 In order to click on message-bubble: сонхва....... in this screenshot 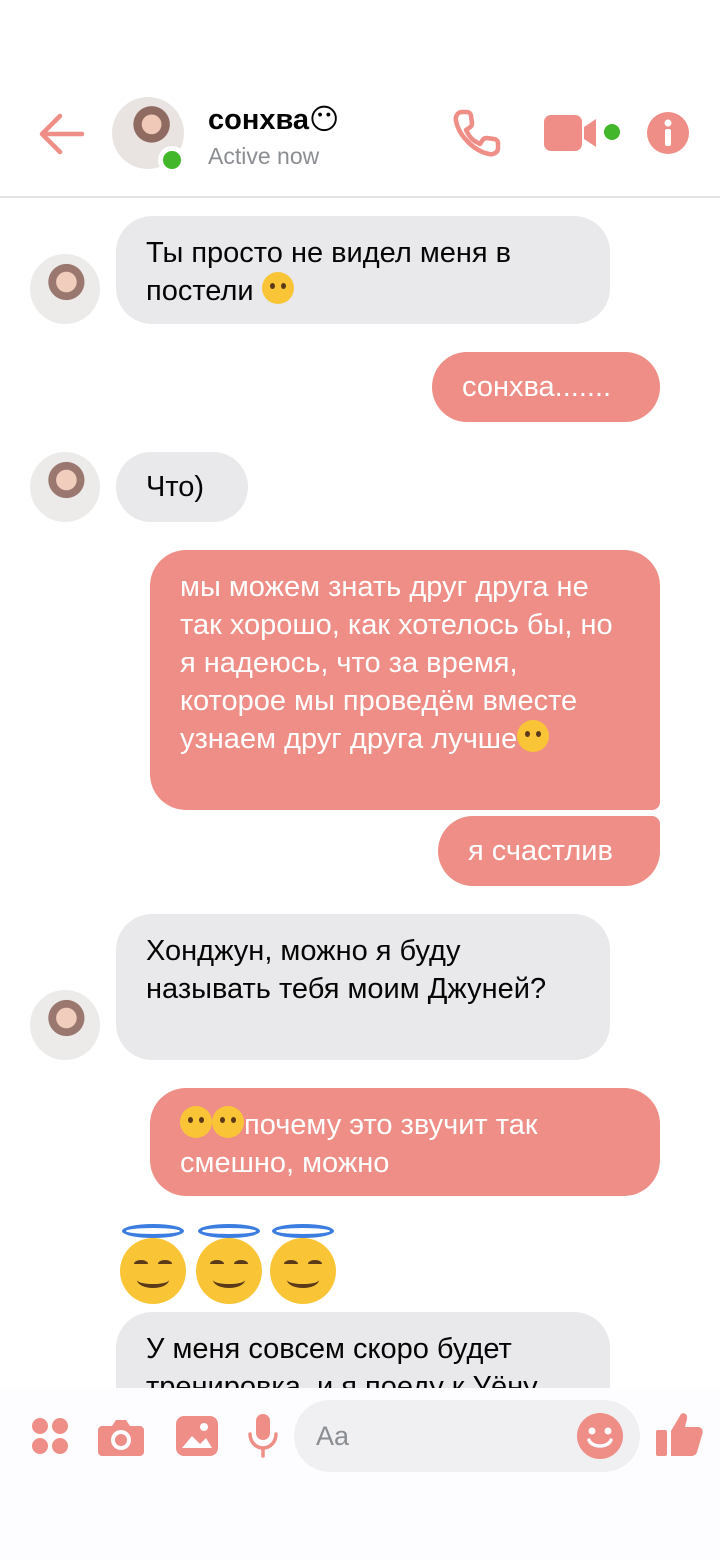, I will do `click(546, 387)`.